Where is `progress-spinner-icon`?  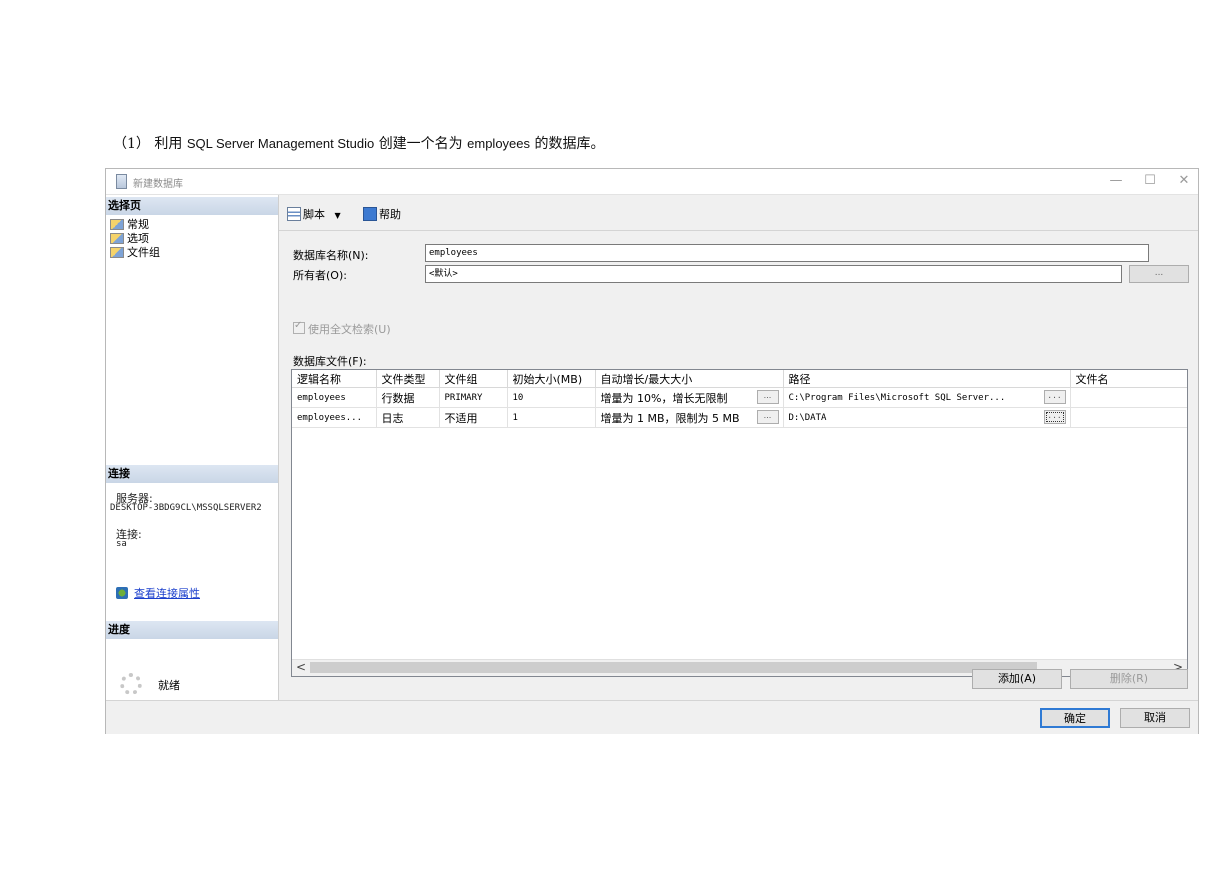 progress-spinner-icon is located at coordinates (131, 684).